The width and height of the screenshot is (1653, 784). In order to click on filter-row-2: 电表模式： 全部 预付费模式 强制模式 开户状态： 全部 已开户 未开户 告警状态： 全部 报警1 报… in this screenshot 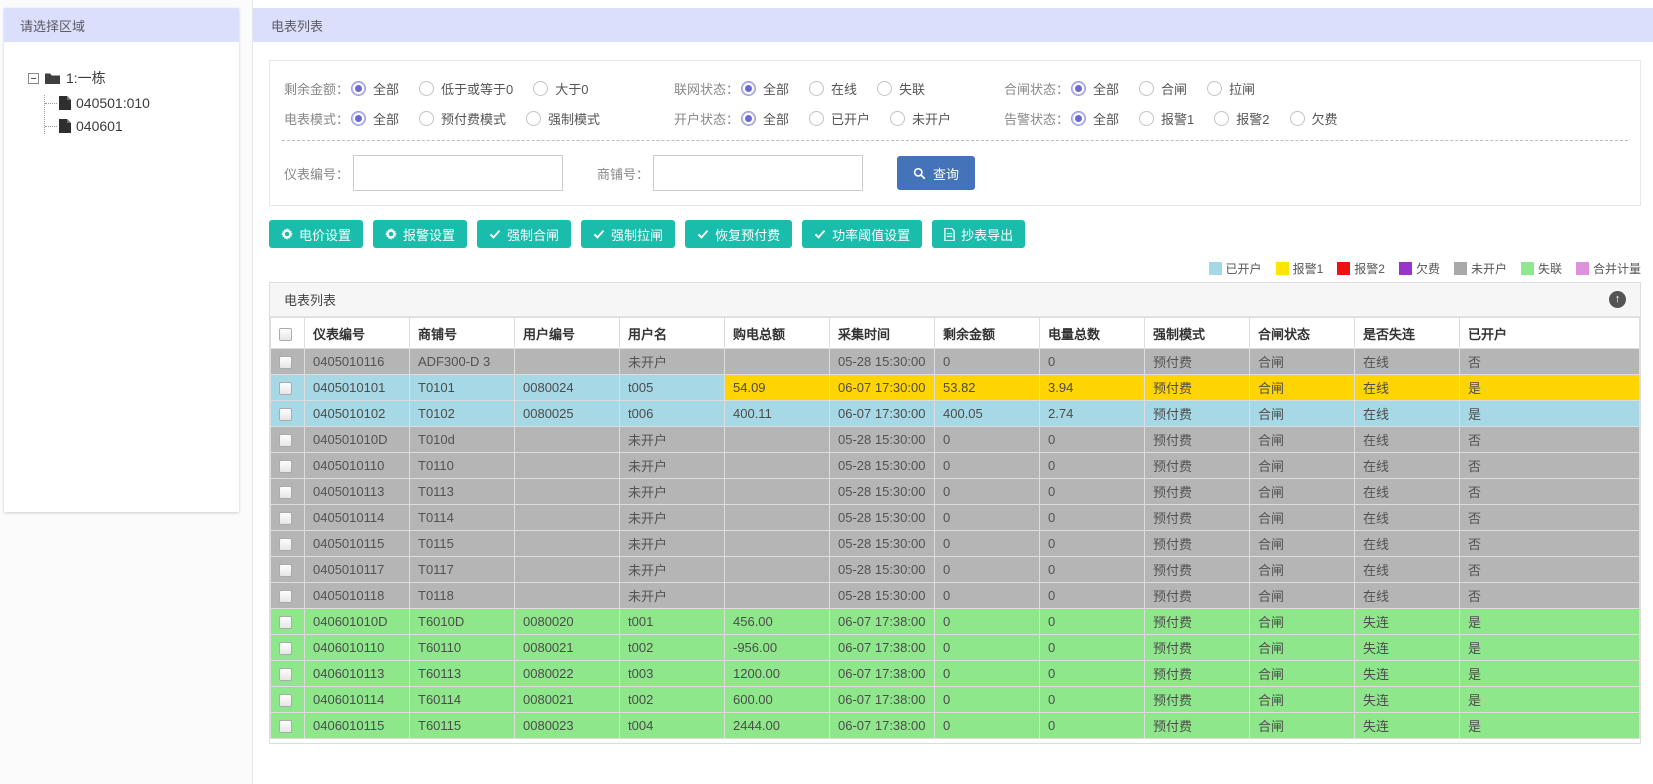, I will do `click(955, 118)`.